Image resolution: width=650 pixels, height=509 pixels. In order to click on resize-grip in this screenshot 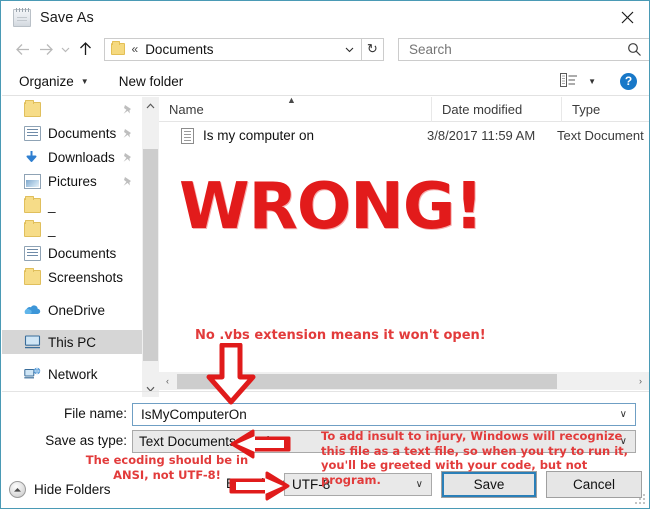, I will do `click(640, 500)`.